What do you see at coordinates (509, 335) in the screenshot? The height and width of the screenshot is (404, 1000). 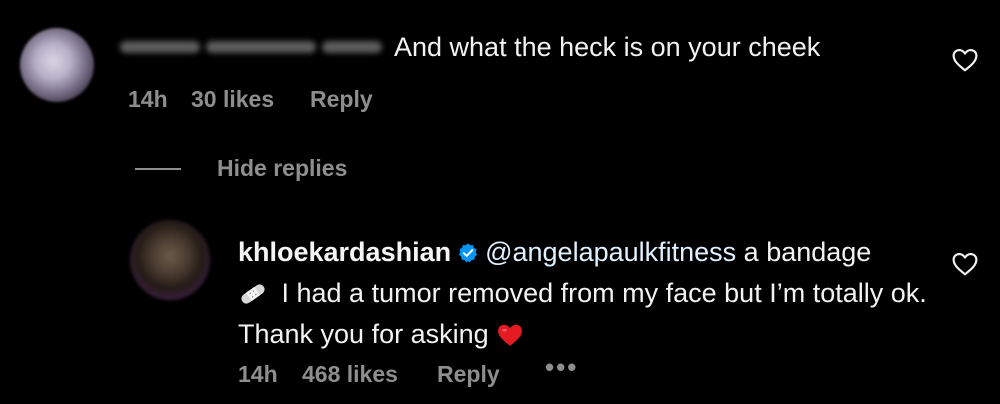 I see `red-heart-emoji-icon` at bounding box center [509, 335].